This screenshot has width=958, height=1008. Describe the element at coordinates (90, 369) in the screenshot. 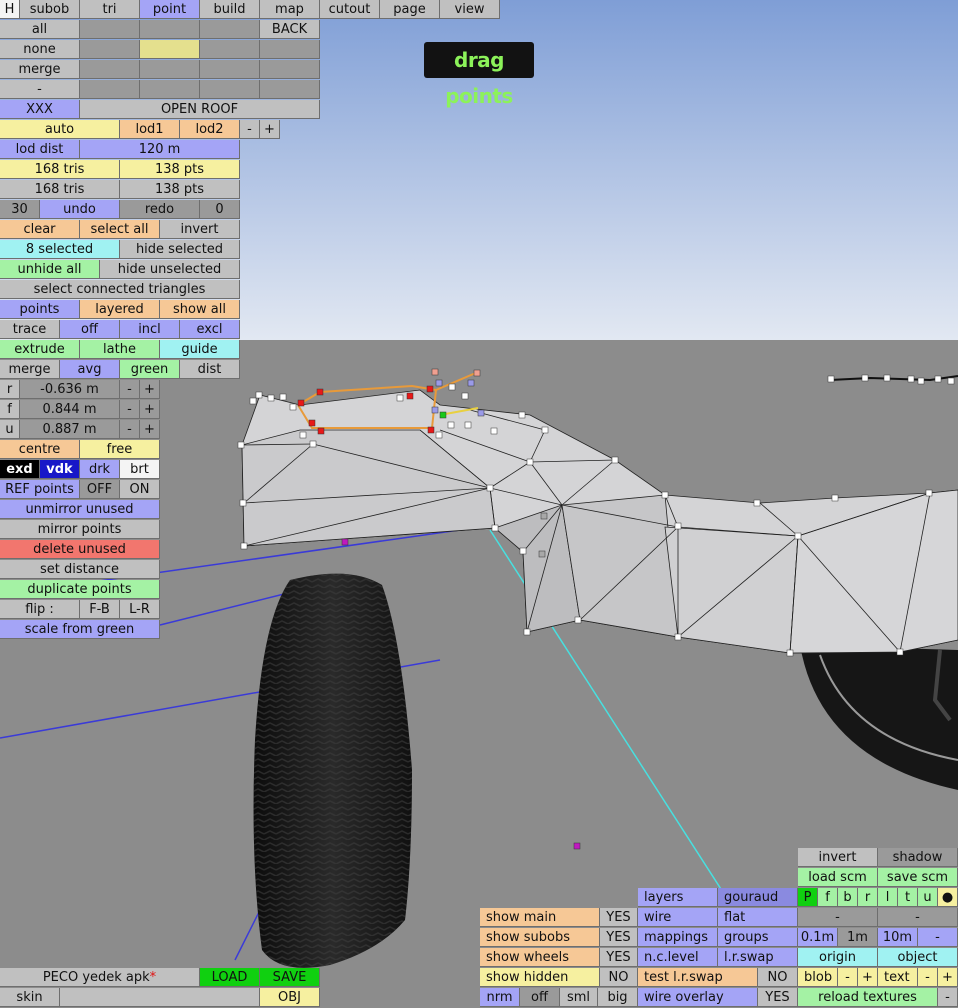

I see `avg-button: avg` at that location.